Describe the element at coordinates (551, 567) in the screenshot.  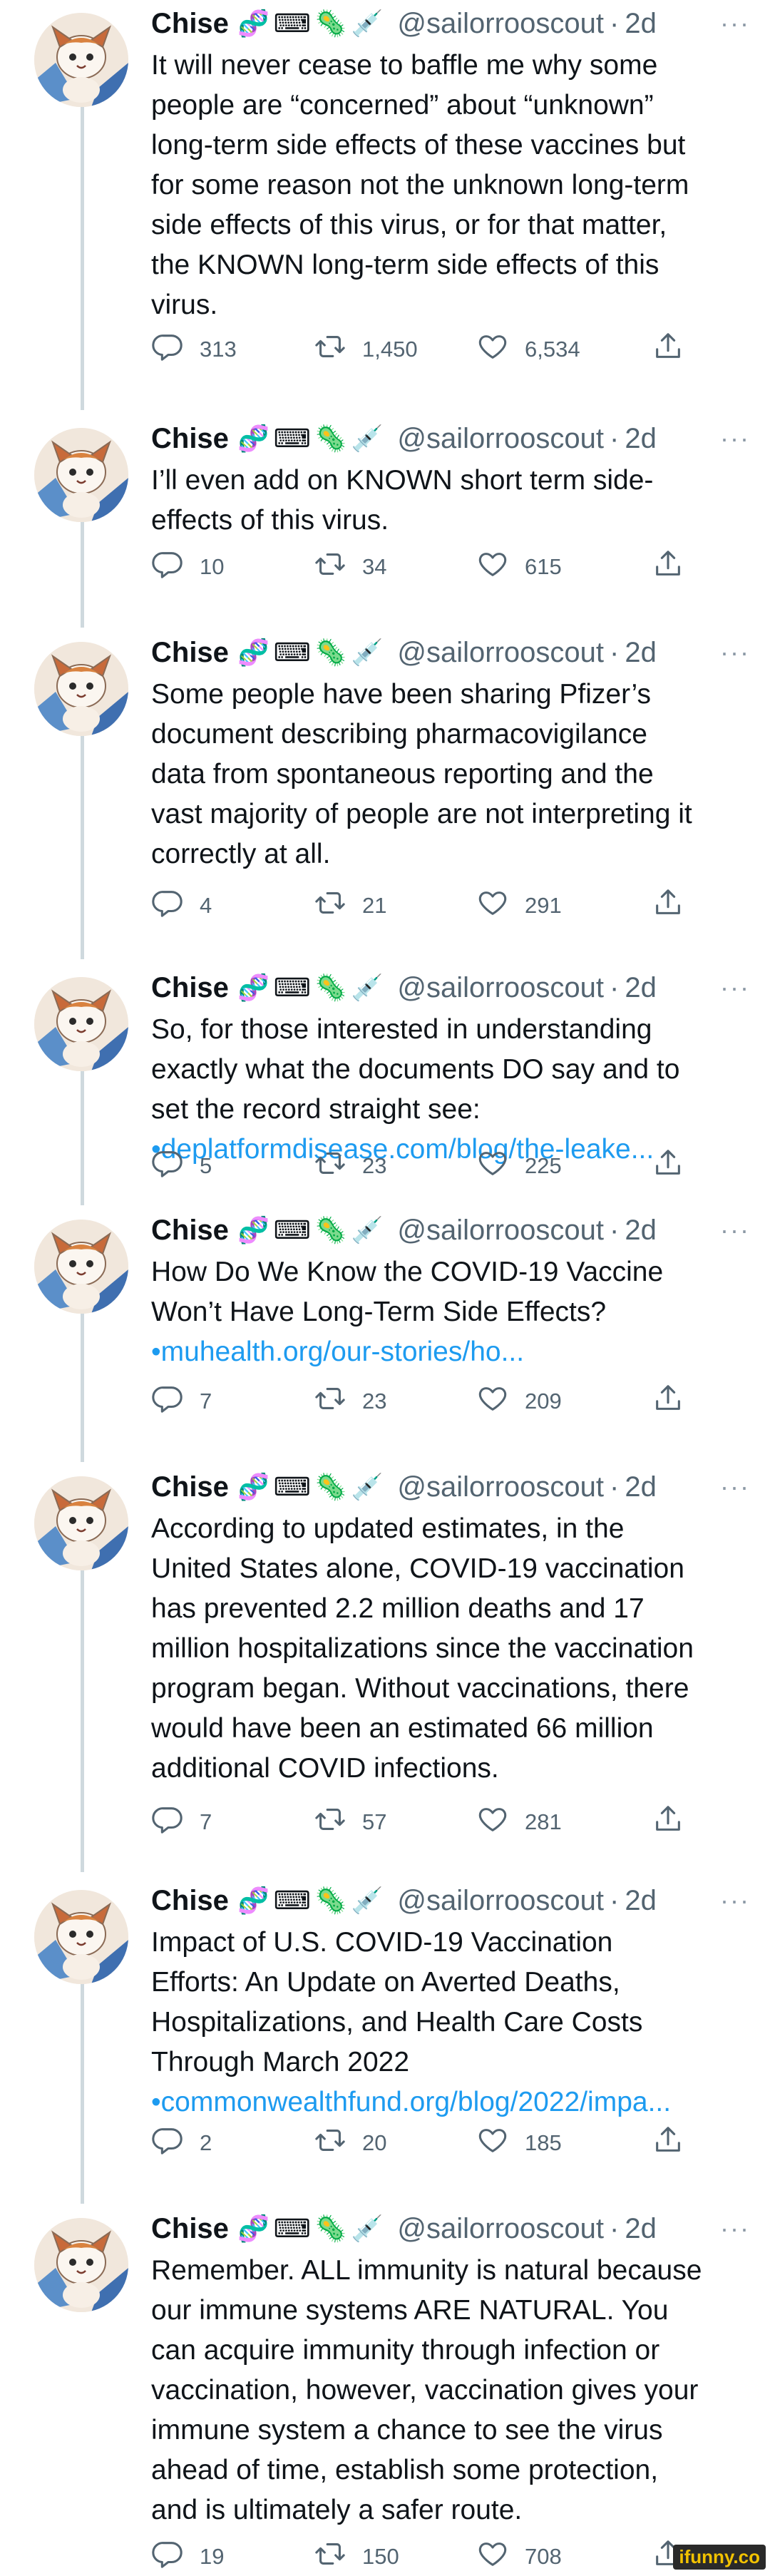
I see `like-button: 615` at that location.